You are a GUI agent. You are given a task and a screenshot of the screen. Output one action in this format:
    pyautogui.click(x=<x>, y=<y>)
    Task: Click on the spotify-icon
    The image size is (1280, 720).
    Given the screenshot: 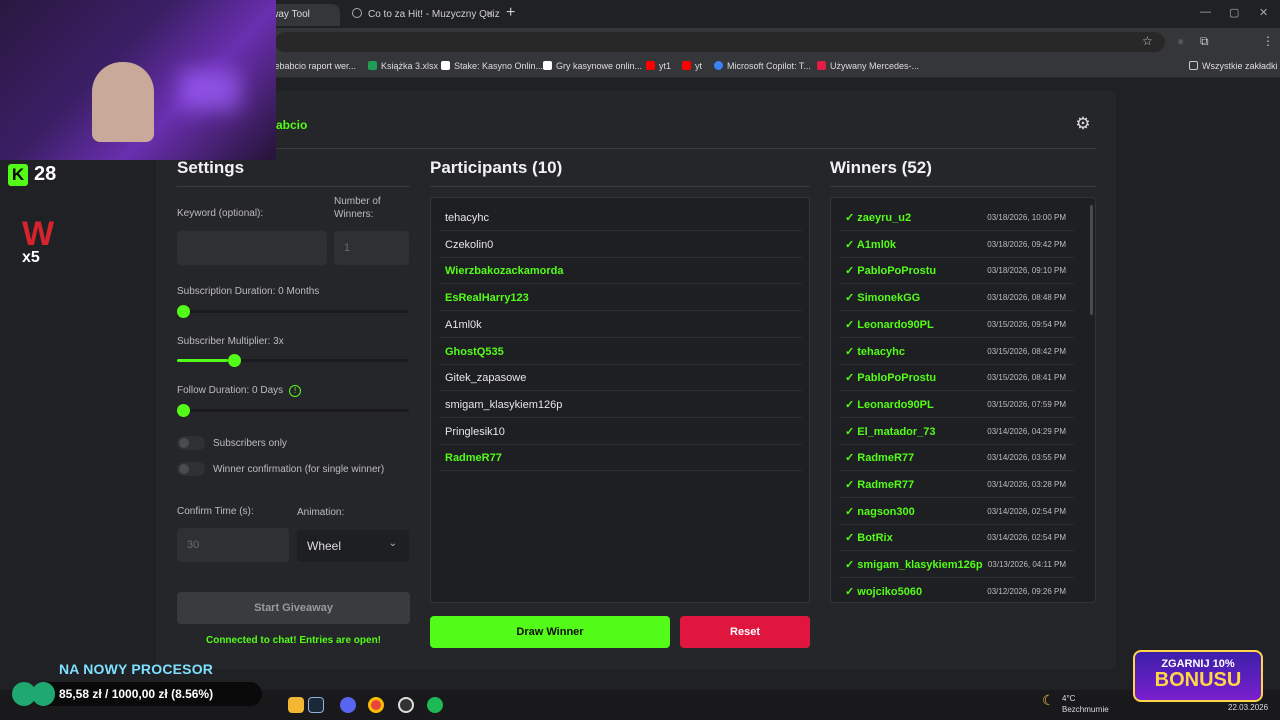 What is the action you would take?
    pyautogui.click(x=435, y=705)
    